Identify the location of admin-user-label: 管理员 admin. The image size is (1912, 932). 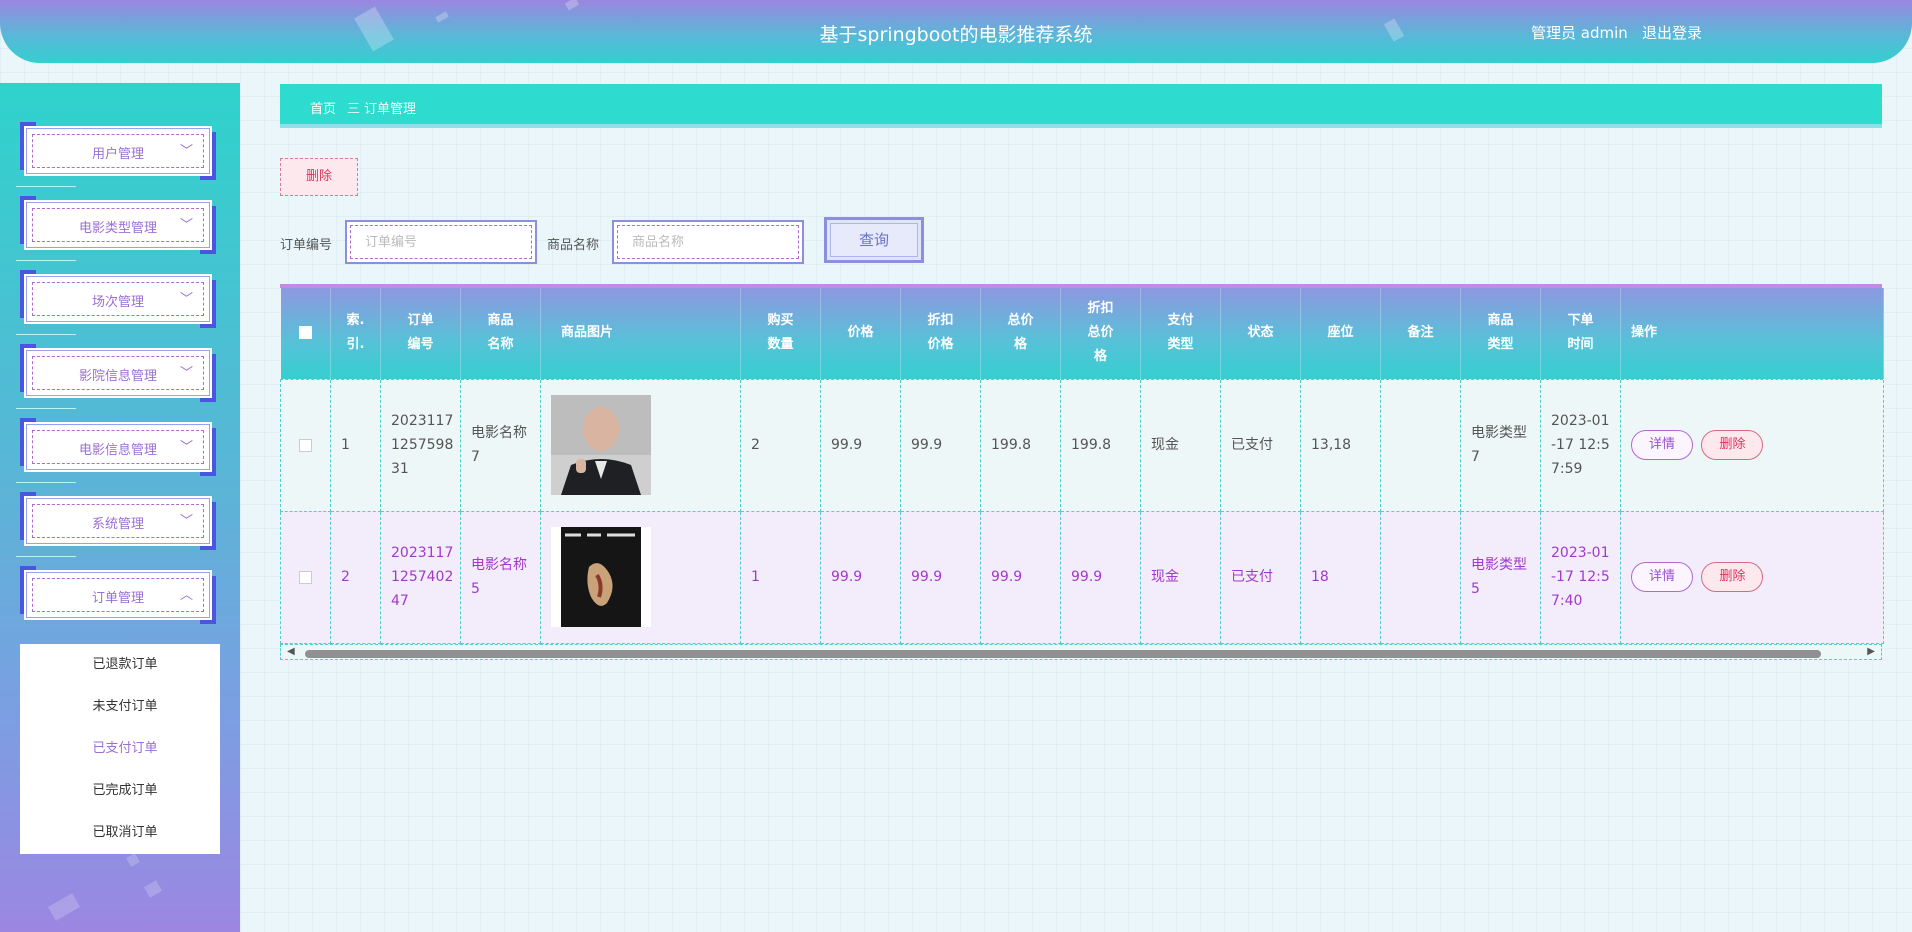
(1579, 33).